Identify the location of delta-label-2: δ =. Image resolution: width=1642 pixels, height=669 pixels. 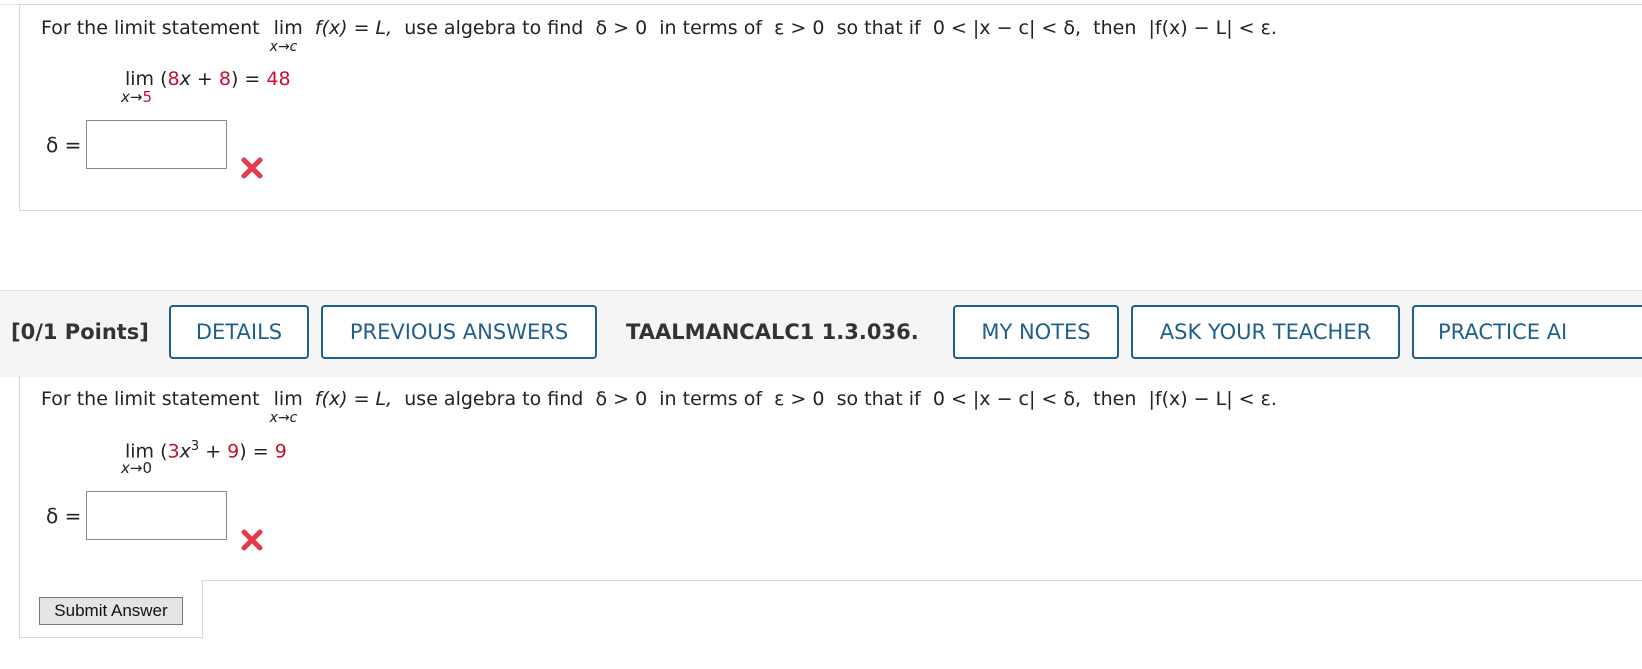
(64, 516).